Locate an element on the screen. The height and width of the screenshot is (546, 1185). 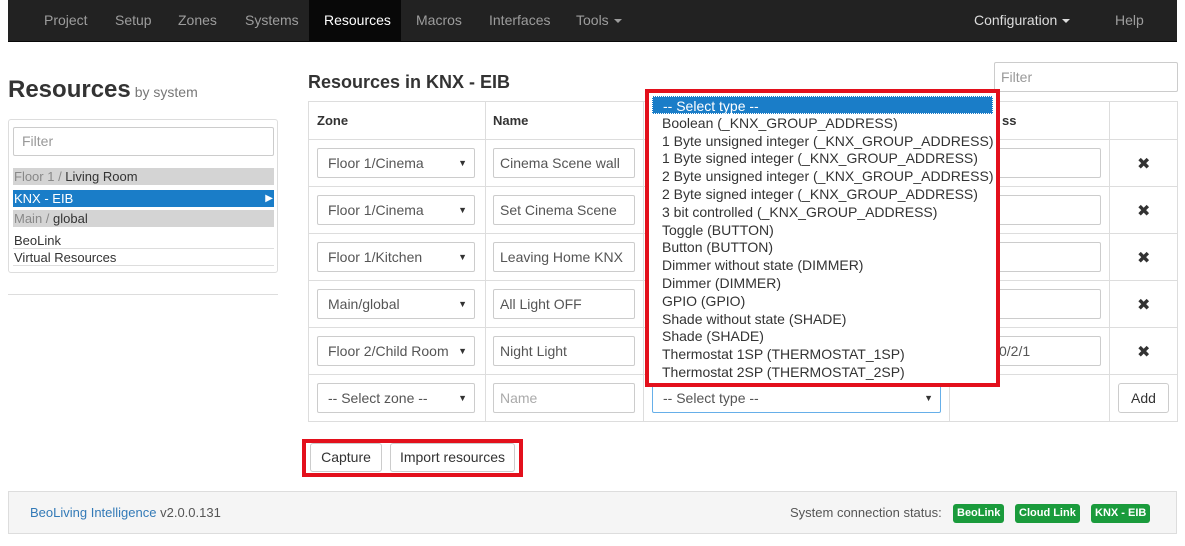
type-option: 3 bit controlled (_KNX_GROUP_ADDRESS) is located at coordinates (822, 212).